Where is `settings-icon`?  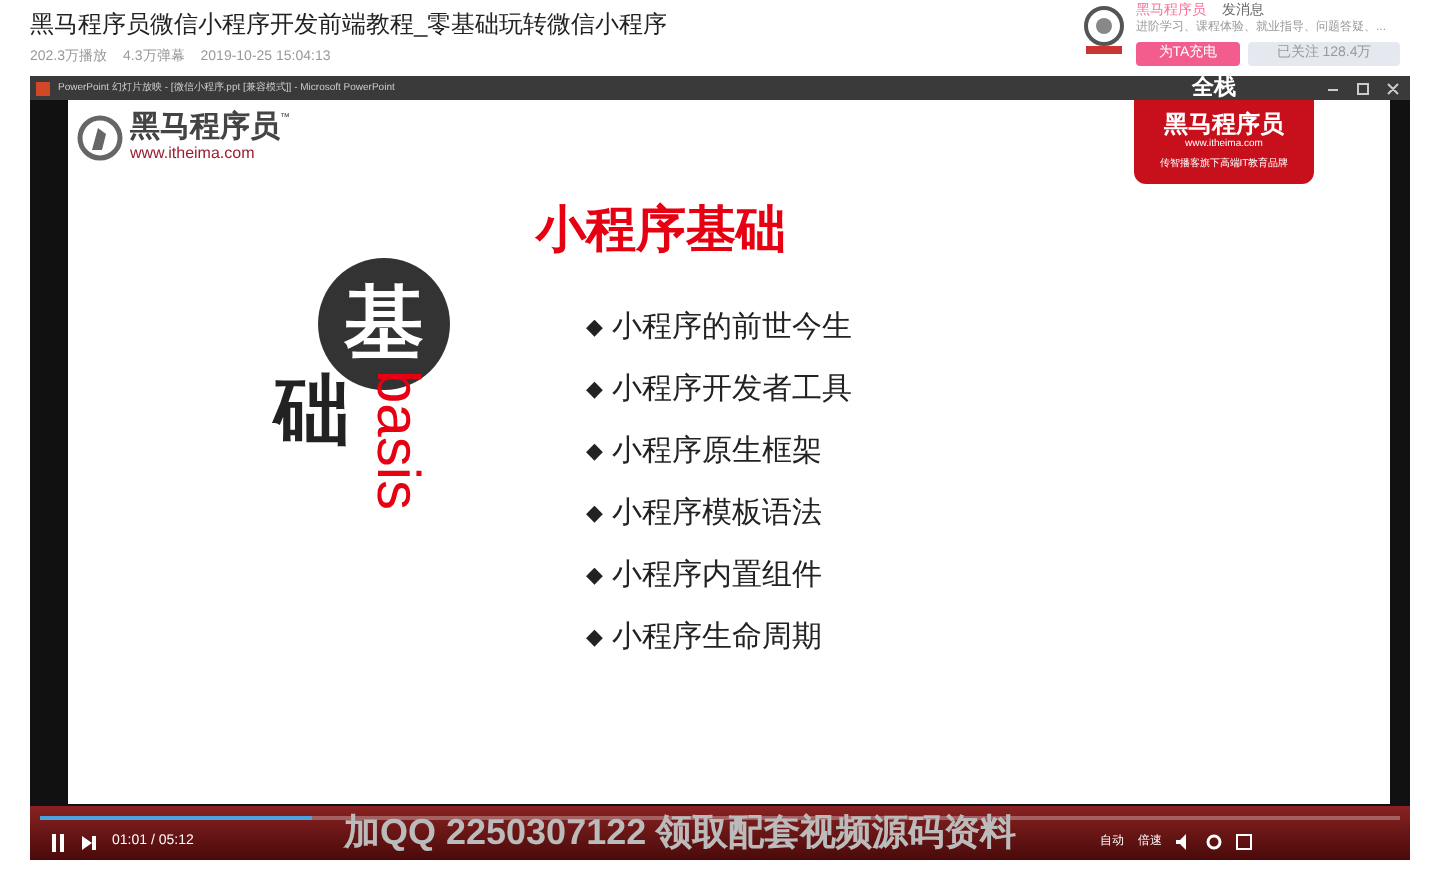
settings-icon is located at coordinates (1214, 842).